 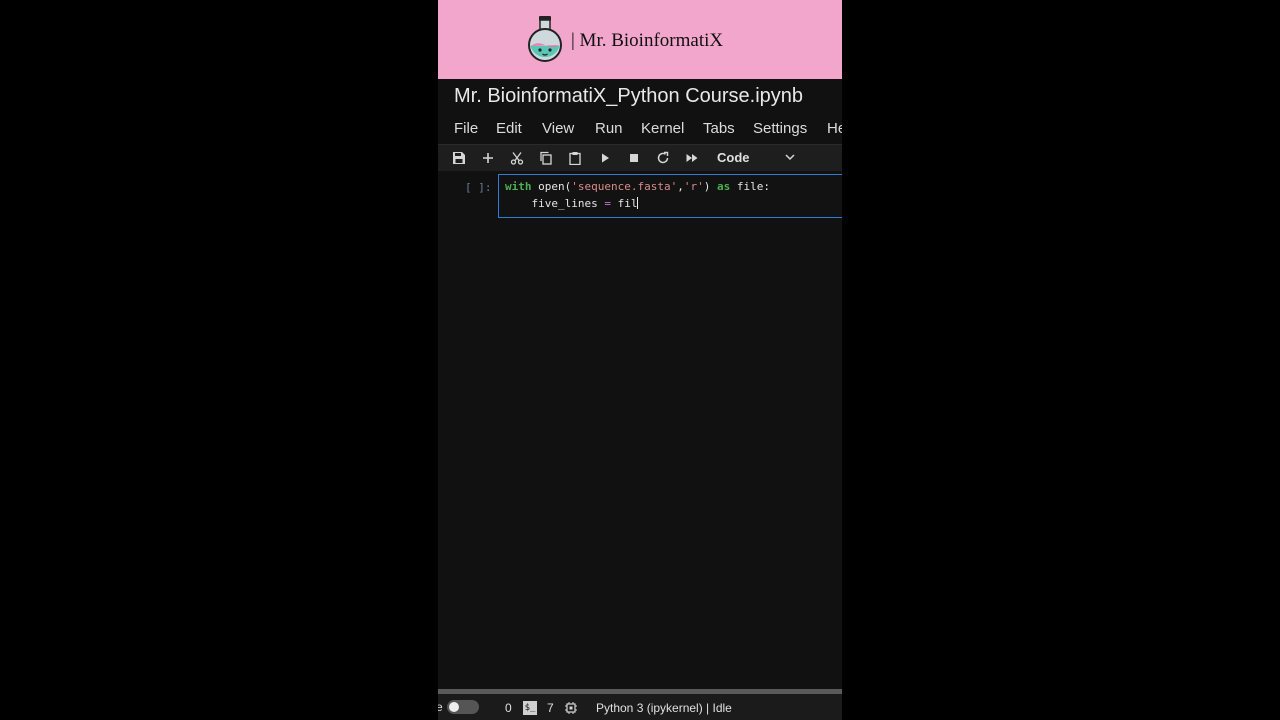 I want to click on copy-button, so click(x=546, y=158).